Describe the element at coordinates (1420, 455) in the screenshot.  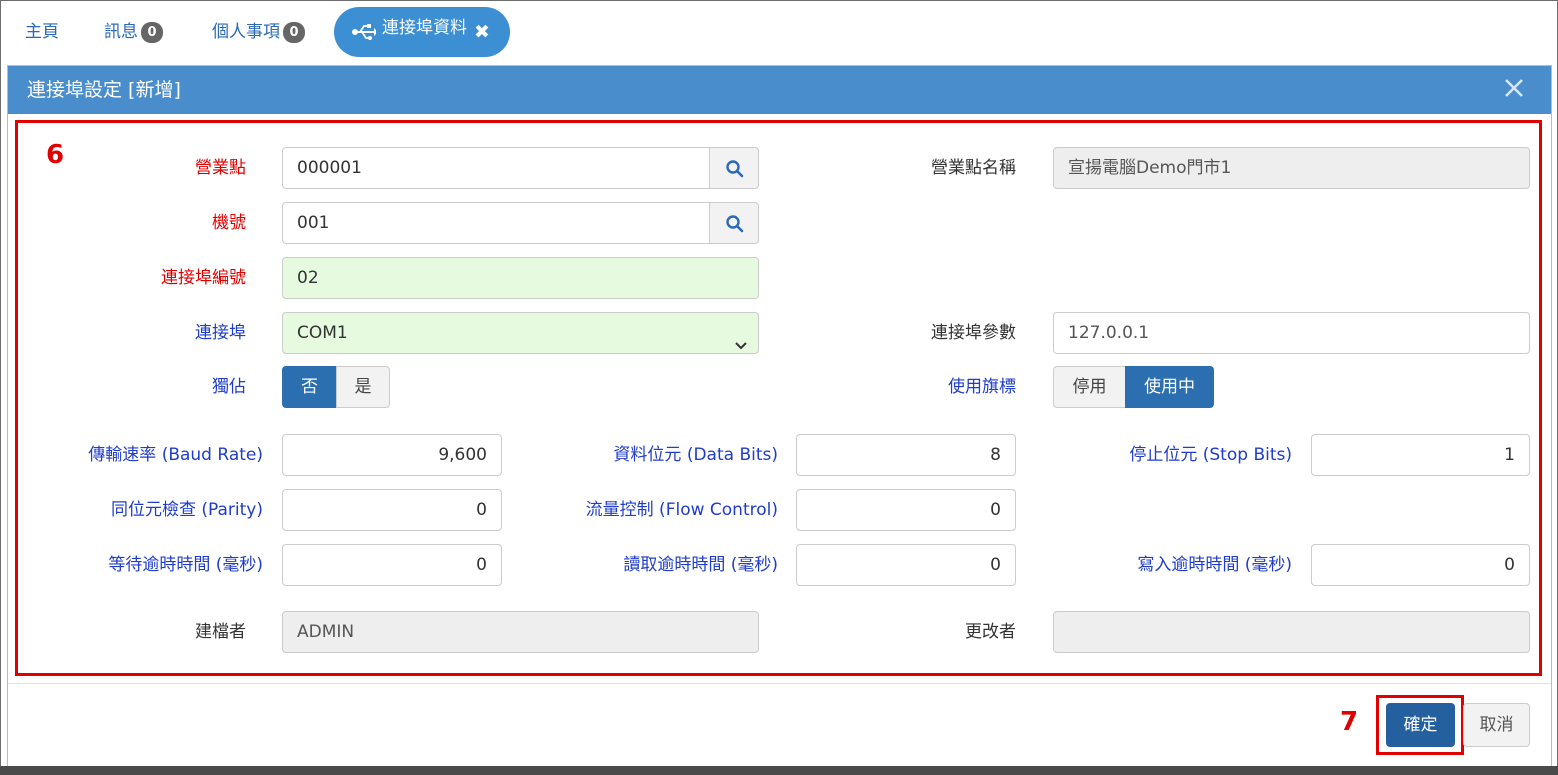
I see `stop-bits-input: 1` at that location.